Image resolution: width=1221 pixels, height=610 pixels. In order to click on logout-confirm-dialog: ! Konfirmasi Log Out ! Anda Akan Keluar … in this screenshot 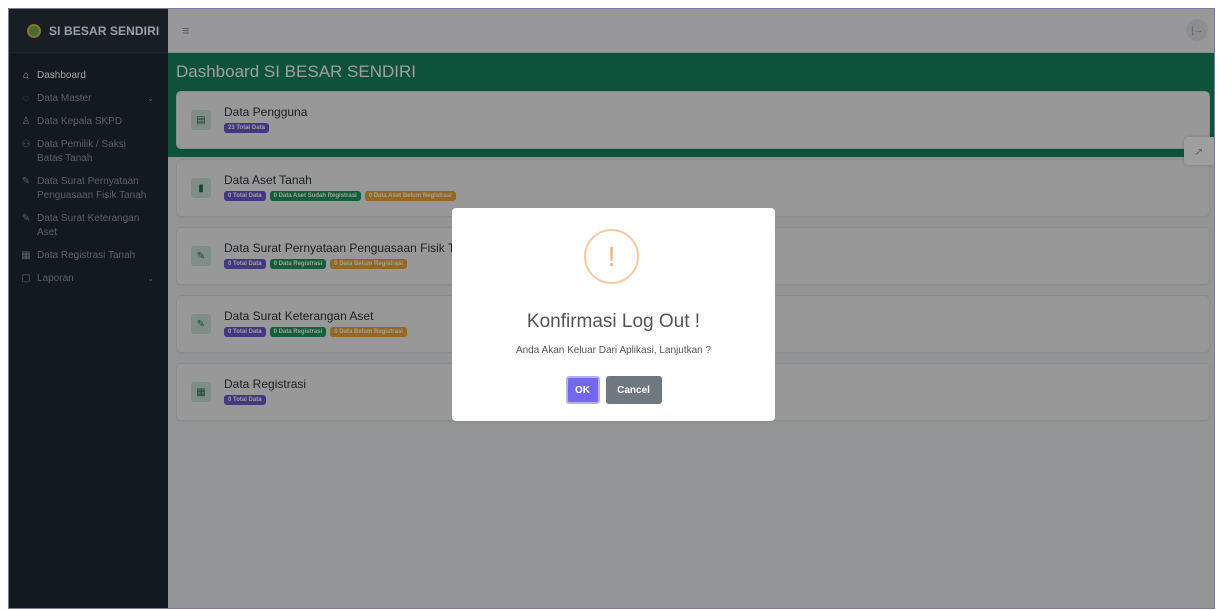, I will do `click(613, 314)`.